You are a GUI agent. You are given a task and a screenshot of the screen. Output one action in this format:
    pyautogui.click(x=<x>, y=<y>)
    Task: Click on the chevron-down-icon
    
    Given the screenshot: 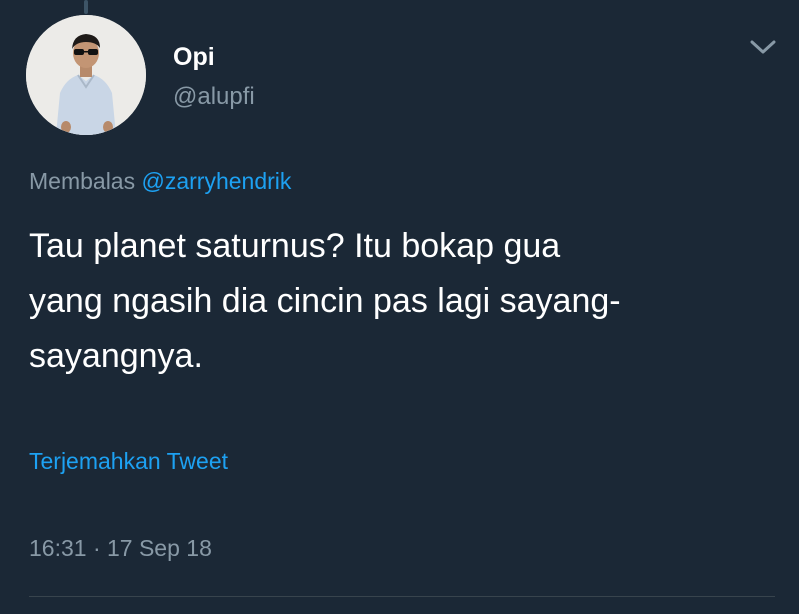 What is the action you would take?
    pyautogui.click(x=763, y=47)
    